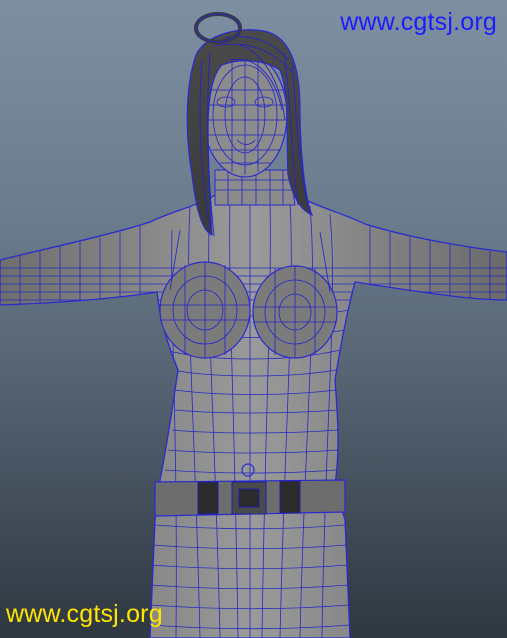 Image resolution: width=507 pixels, height=638 pixels. Describe the element at coordinates (290, 497) in the screenshot. I see `belt-loop-right` at that location.